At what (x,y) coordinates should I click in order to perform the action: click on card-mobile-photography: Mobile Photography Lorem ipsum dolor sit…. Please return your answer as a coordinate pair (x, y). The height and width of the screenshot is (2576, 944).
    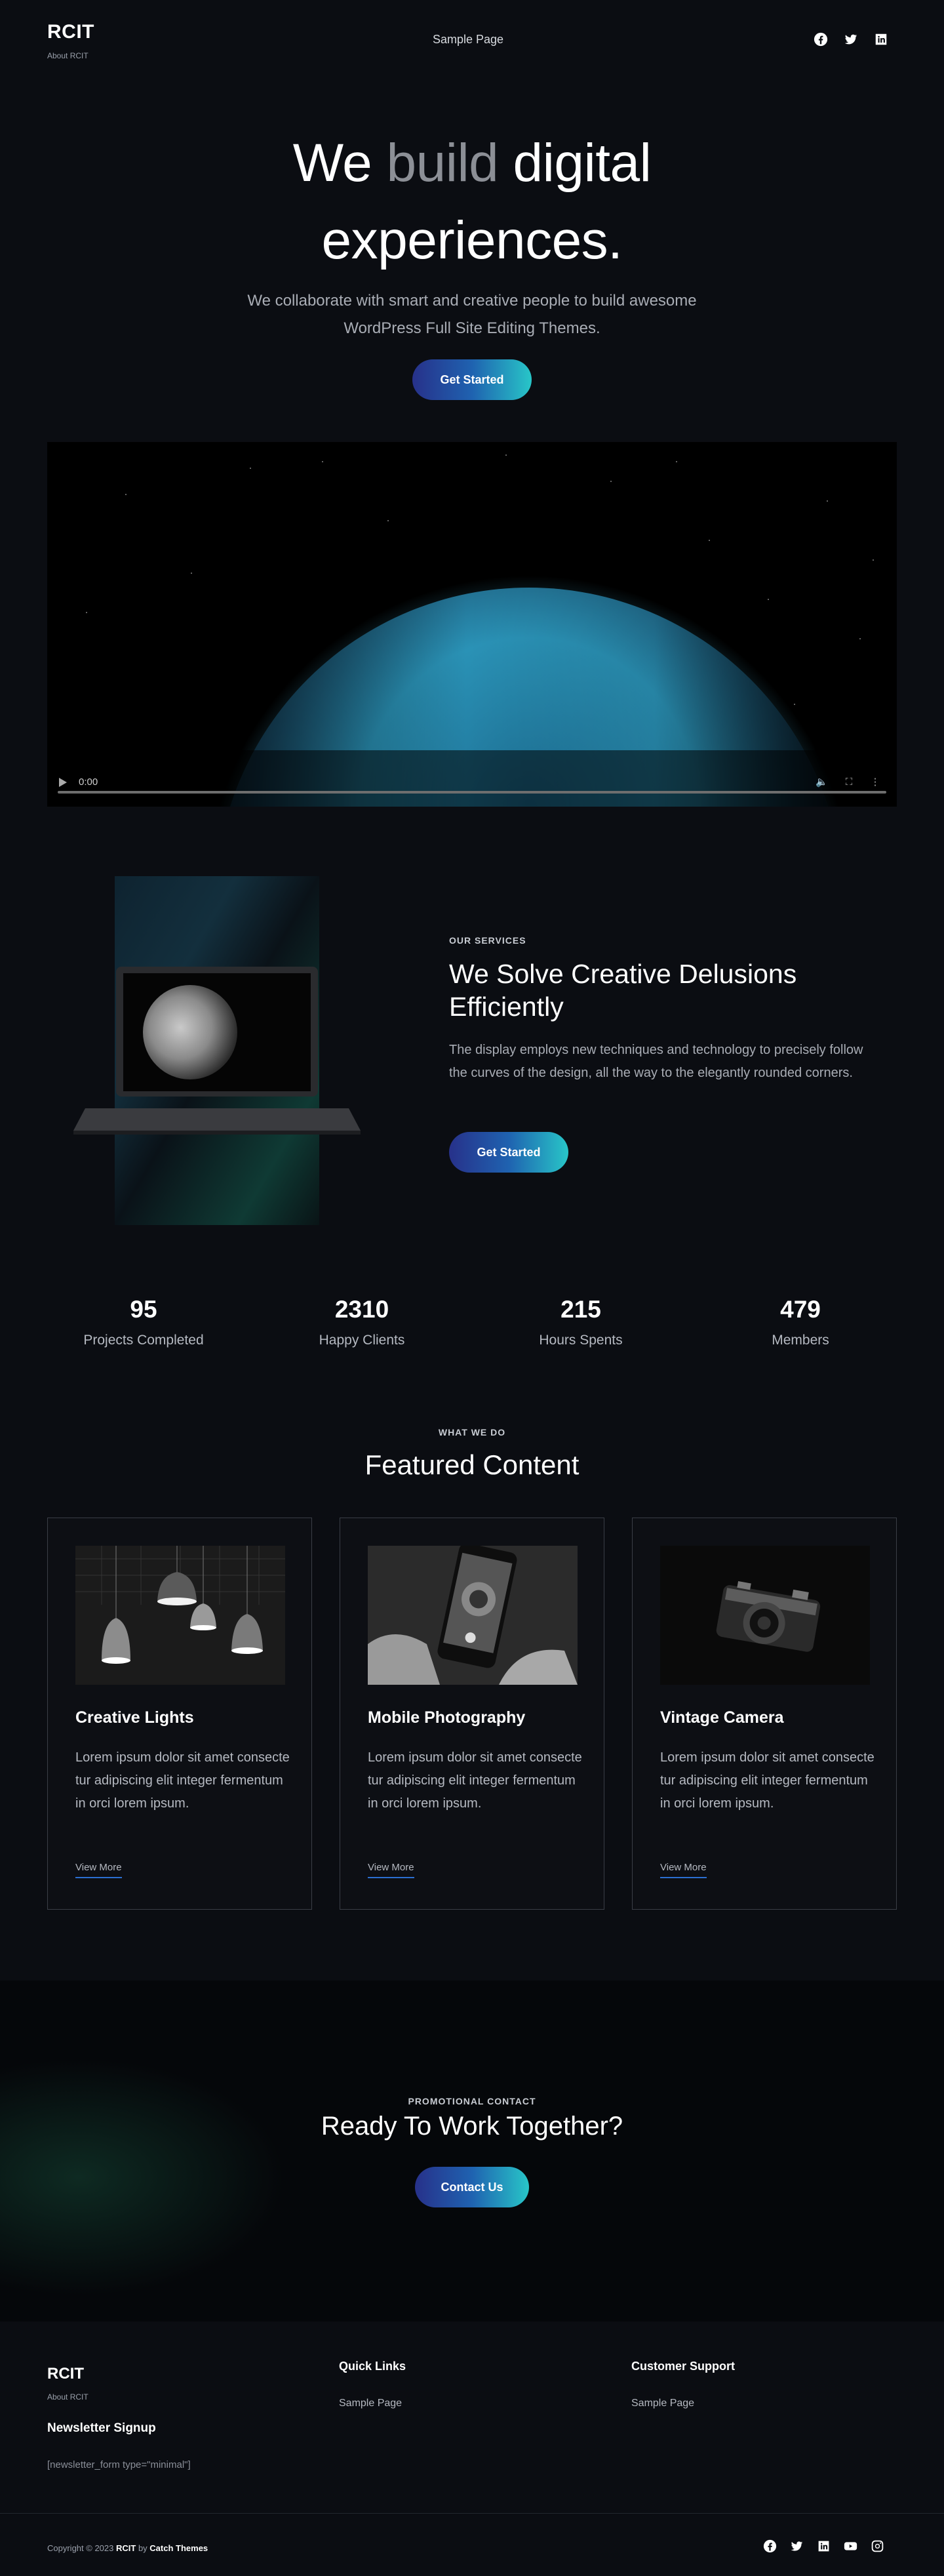
    Looking at the image, I should click on (472, 1714).